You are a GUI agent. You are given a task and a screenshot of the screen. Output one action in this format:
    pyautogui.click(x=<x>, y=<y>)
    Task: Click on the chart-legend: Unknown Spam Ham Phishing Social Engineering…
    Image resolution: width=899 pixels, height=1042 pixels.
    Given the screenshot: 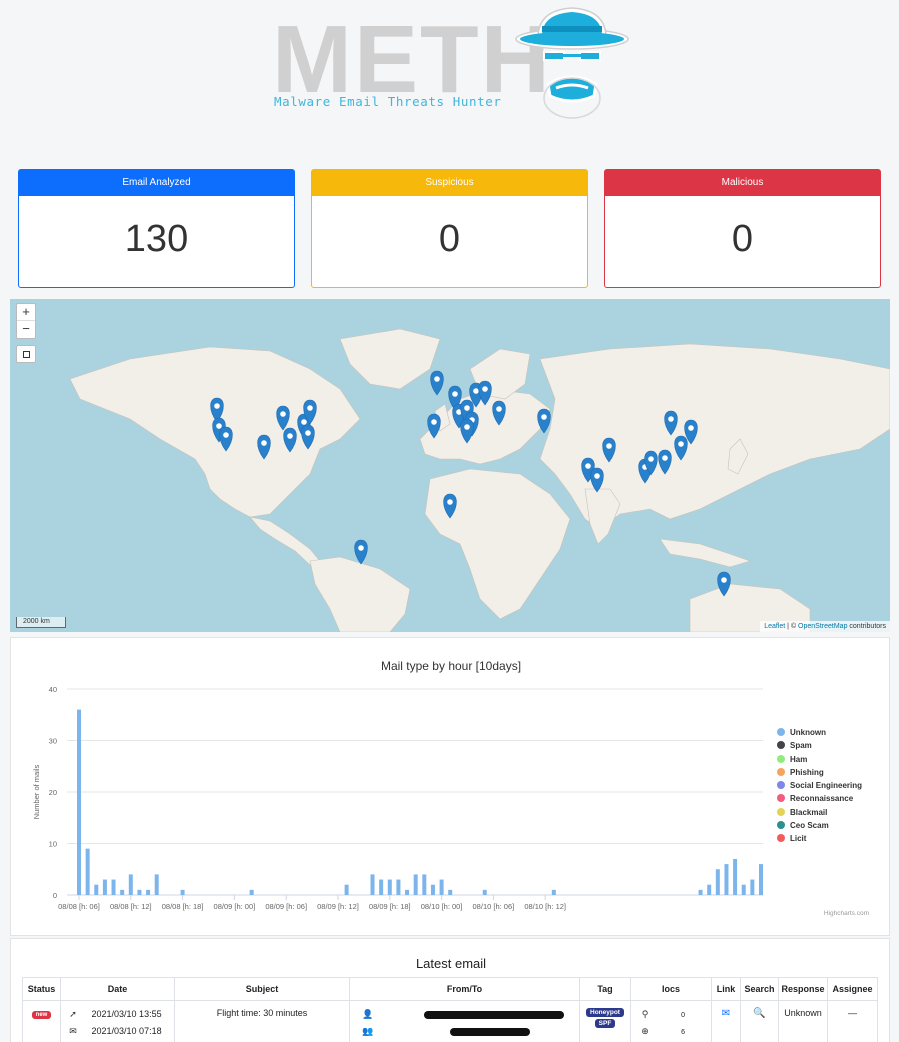 What is the action you would take?
    pyautogui.click(x=819, y=786)
    